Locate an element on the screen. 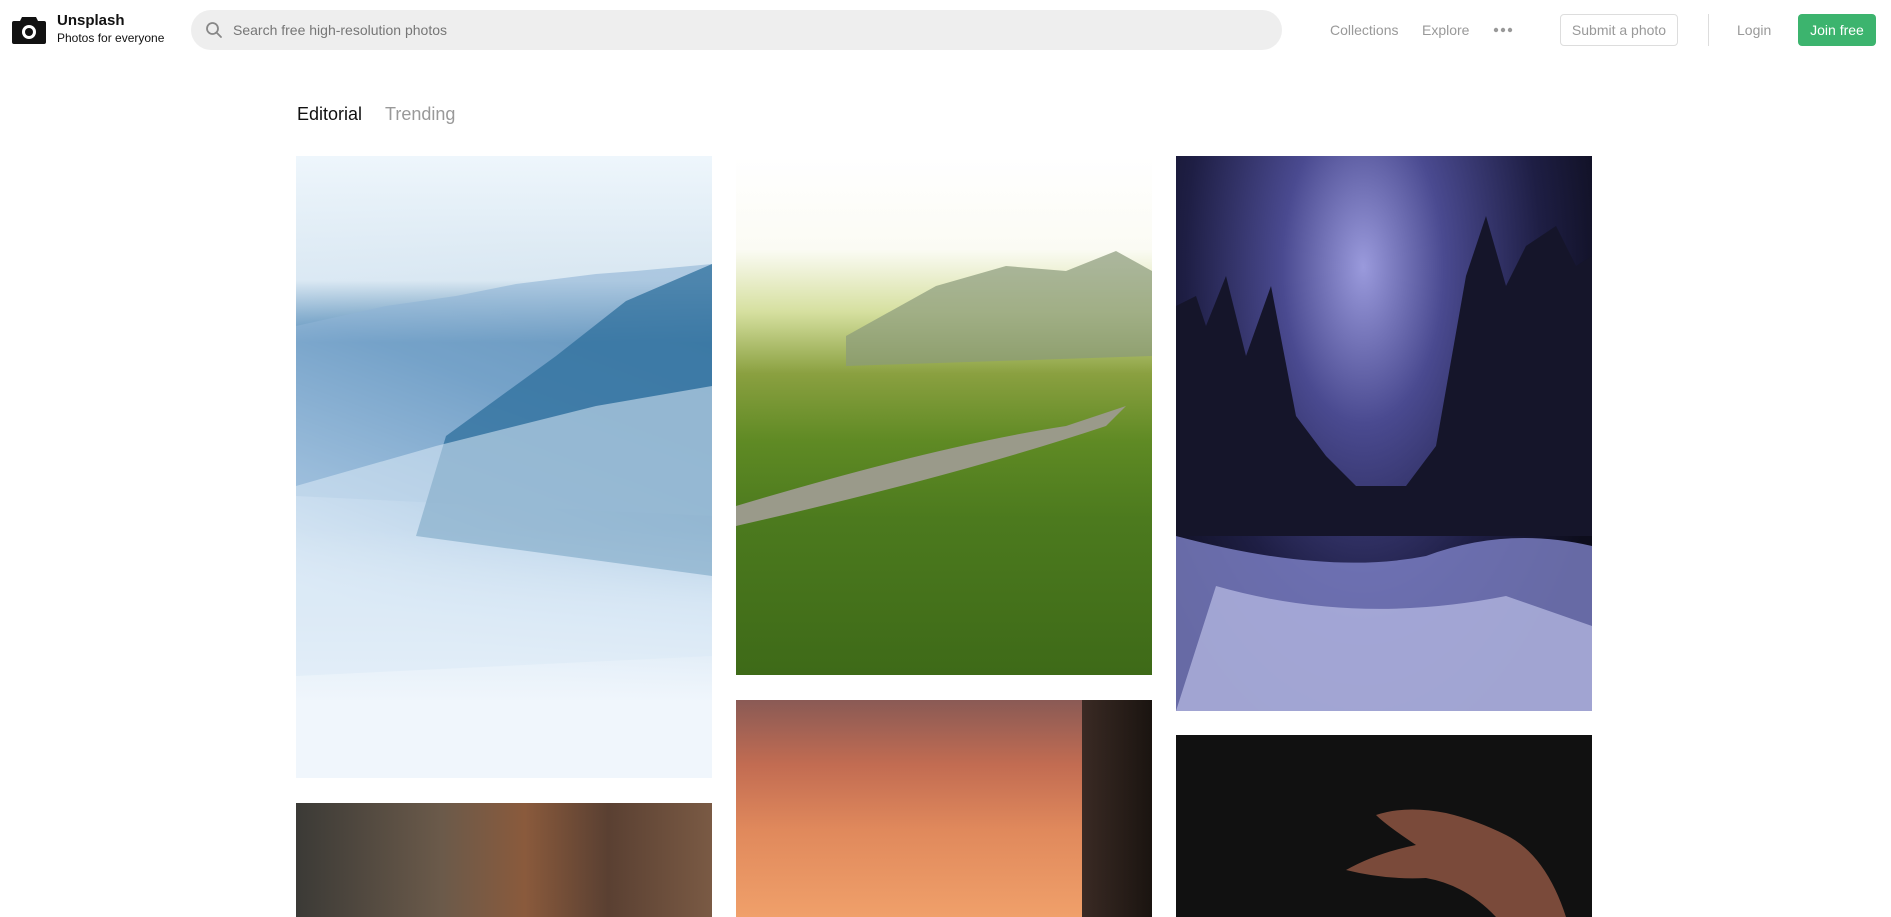 Image resolution: width=1891 pixels, height=917 pixels. brand-tagline: Photos for everyone is located at coordinates (111, 38).